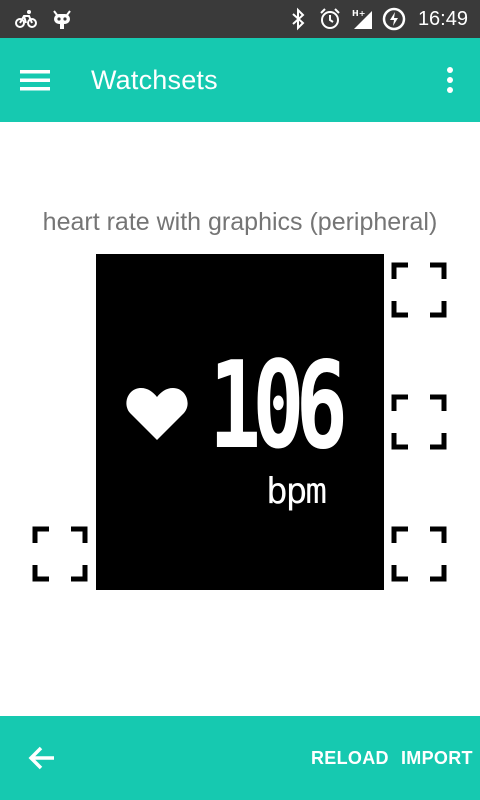 Image resolution: width=480 pixels, height=800 pixels. What do you see at coordinates (26, 19) in the screenshot?
I see `bike-icon` at bounding box center [26, 19].